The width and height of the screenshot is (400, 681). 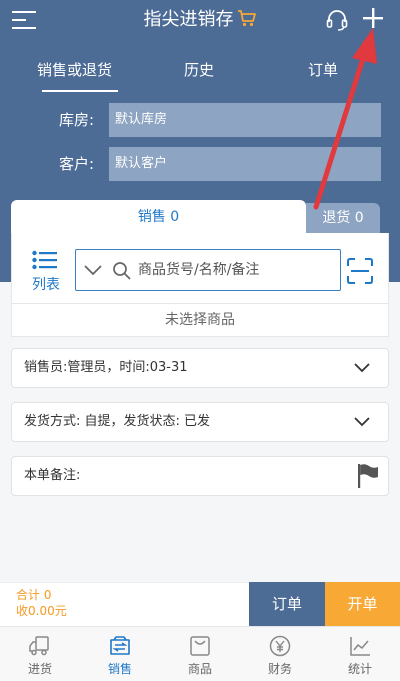 I want to click on submit-order-button: 开单, so click(x=362, y=604).